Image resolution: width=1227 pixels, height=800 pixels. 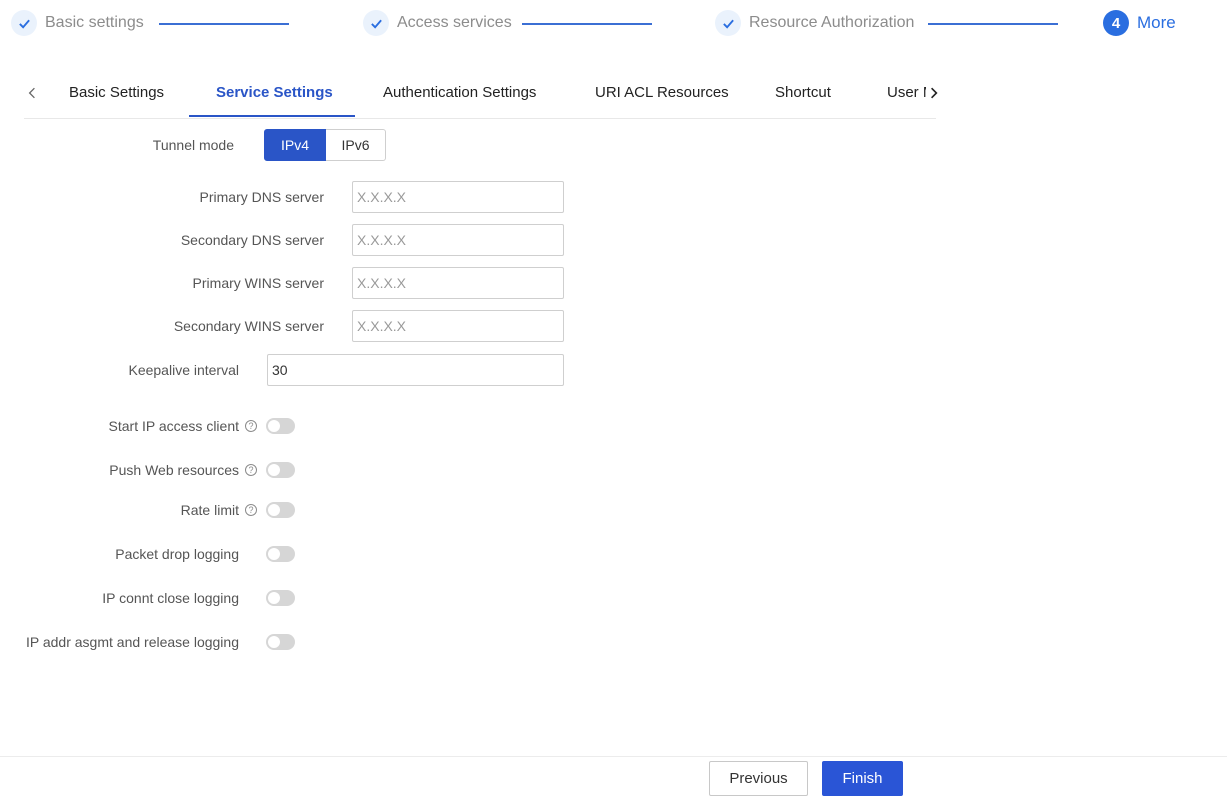 I want to click on step-basic-settings: Basic settings, so click(x=77, y=23).